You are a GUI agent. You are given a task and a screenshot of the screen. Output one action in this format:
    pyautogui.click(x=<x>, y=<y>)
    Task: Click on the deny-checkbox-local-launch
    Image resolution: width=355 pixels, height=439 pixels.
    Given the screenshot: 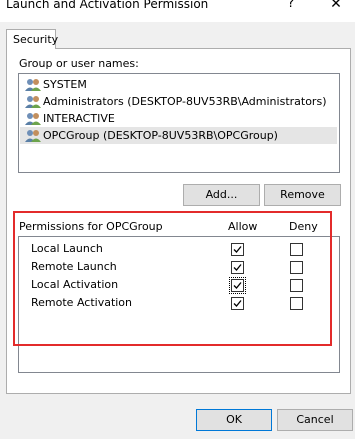 What is the action you would take?
    pyautogui.click(x=296, y=249)
    